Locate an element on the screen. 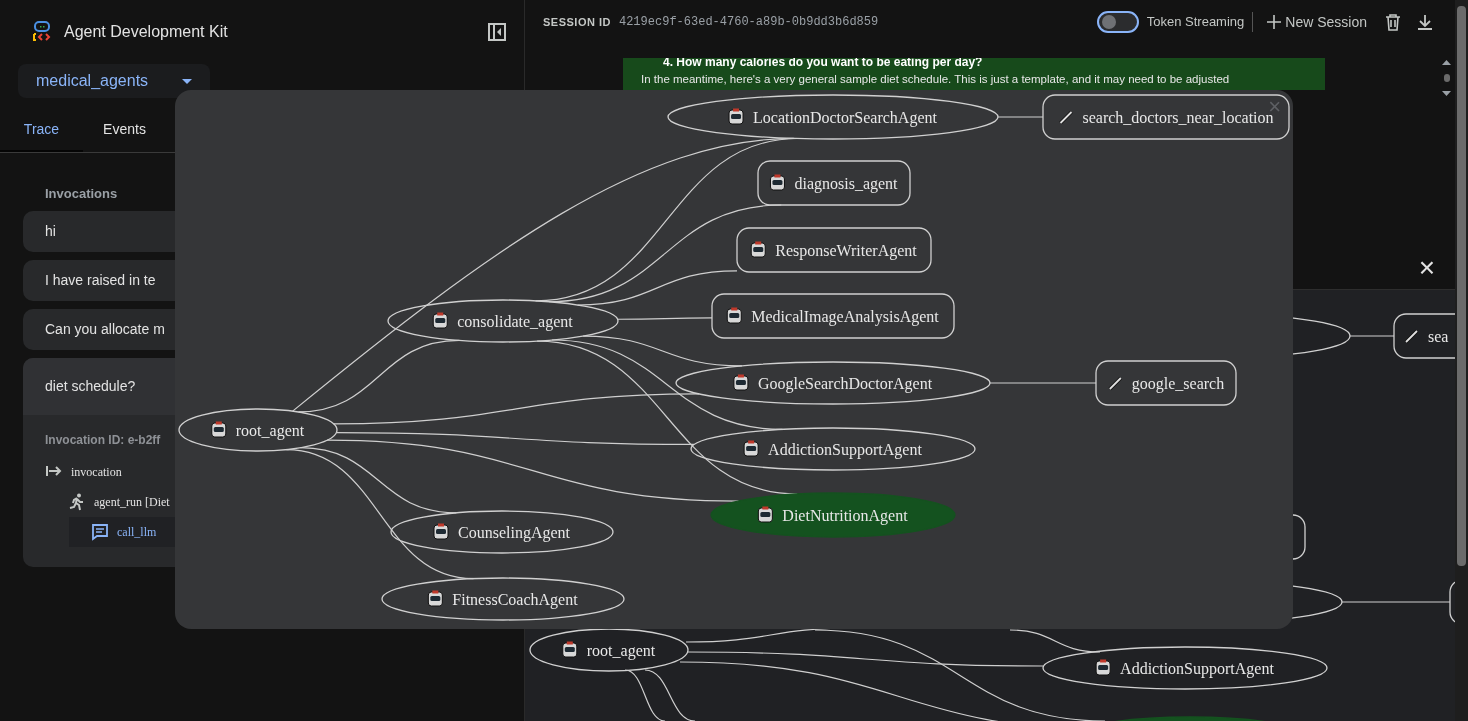  app-select-value: medical_agents is located at coordinates (92, 81).